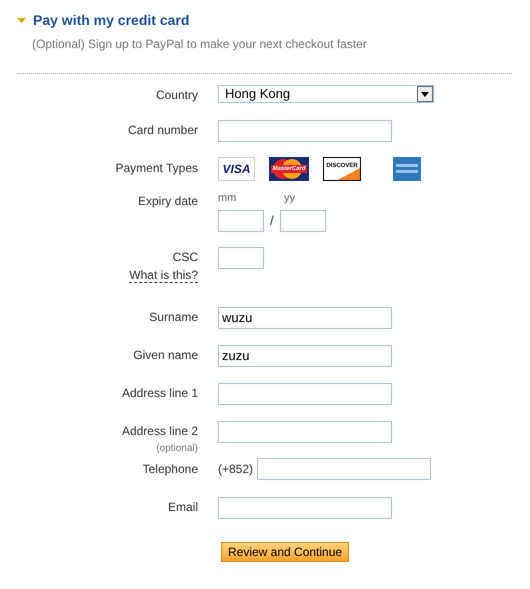  Describe the element at coordinates (183, 507) in the screenshot. I see `field-label: Email` at that location.